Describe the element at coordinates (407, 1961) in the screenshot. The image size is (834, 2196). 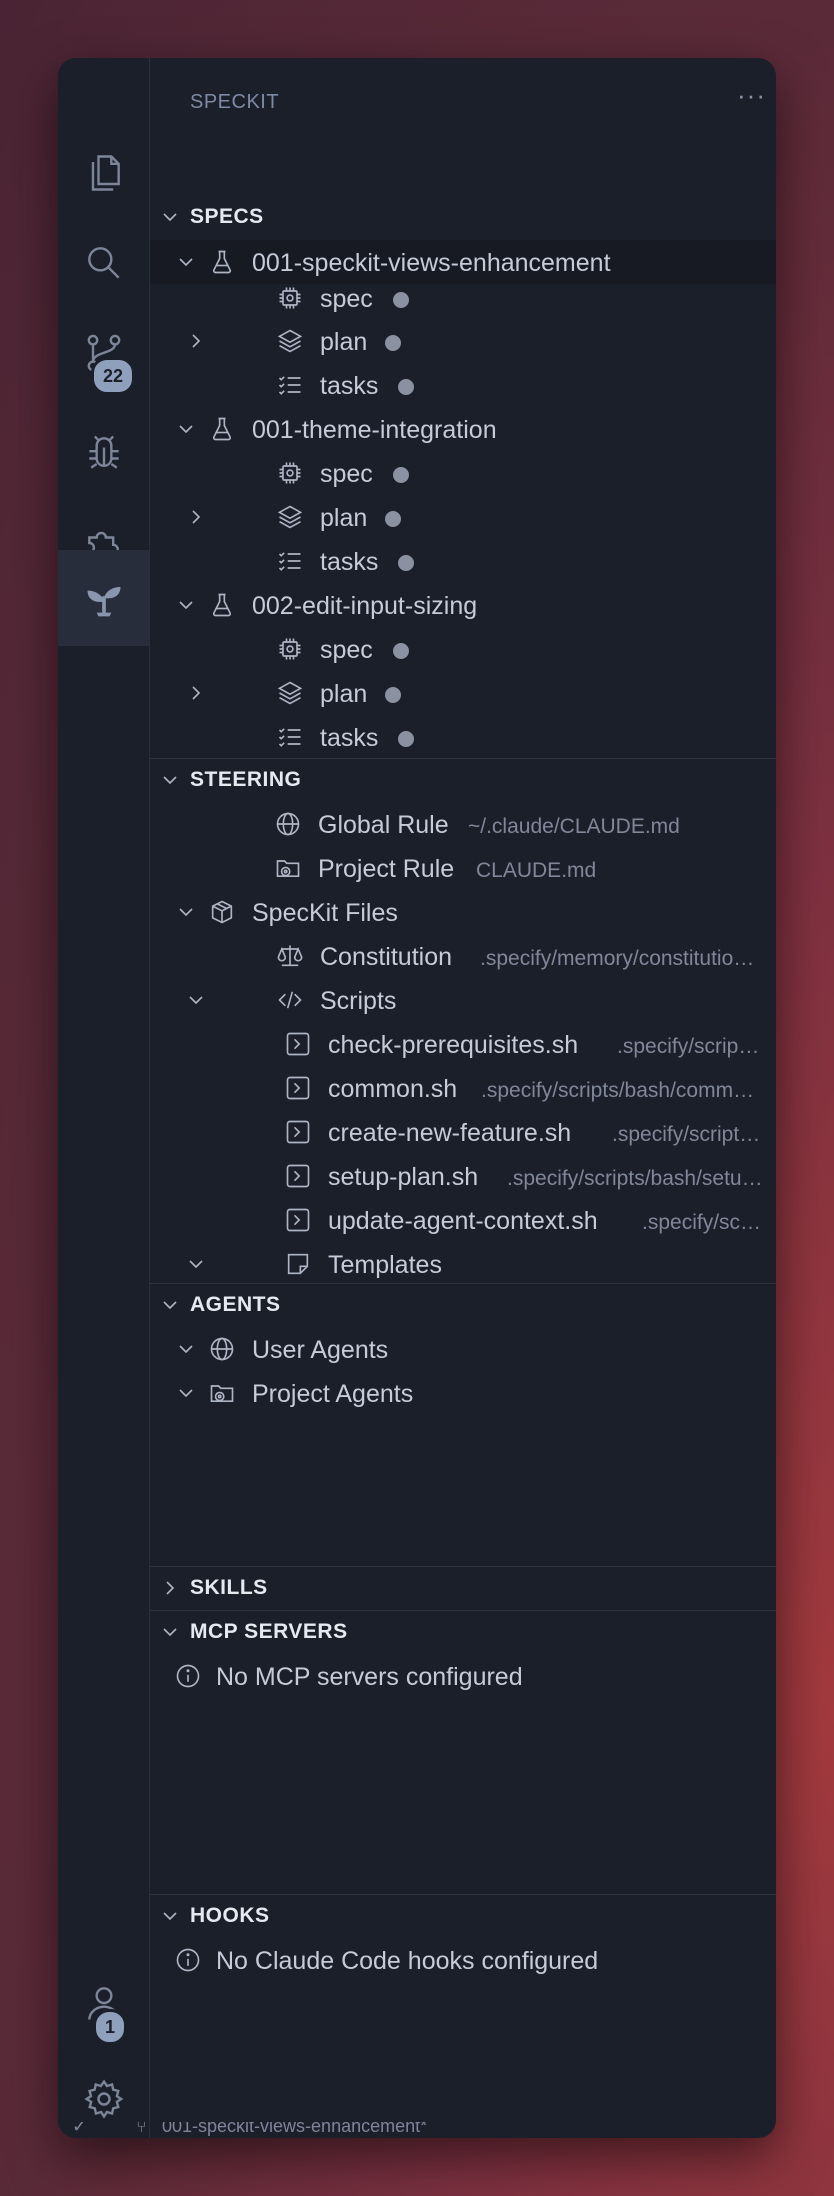
I see `hooks-empty-text: No Claude Code hooks configured` at that location.